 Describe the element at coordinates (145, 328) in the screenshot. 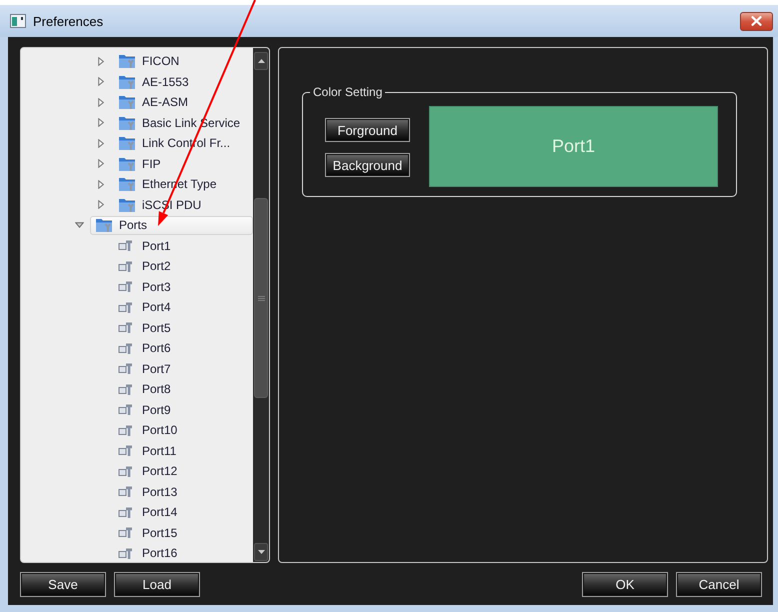

I see `tree-item: Port5` at that location.